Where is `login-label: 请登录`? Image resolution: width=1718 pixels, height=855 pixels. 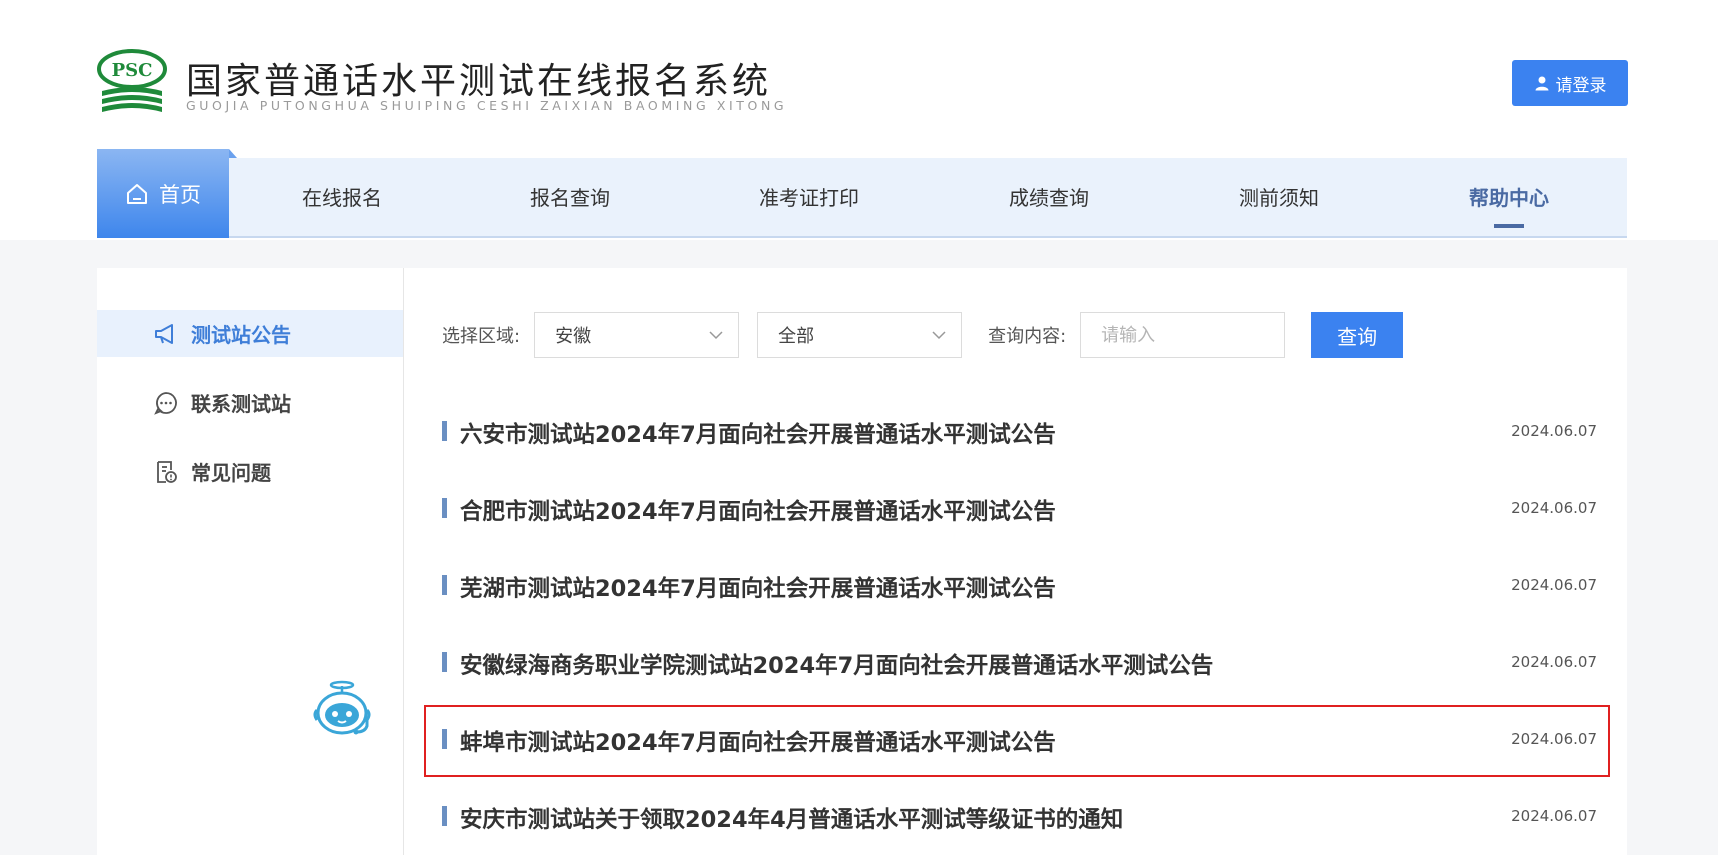 login-label: 请登录 is located at coordinates (1581, 85).